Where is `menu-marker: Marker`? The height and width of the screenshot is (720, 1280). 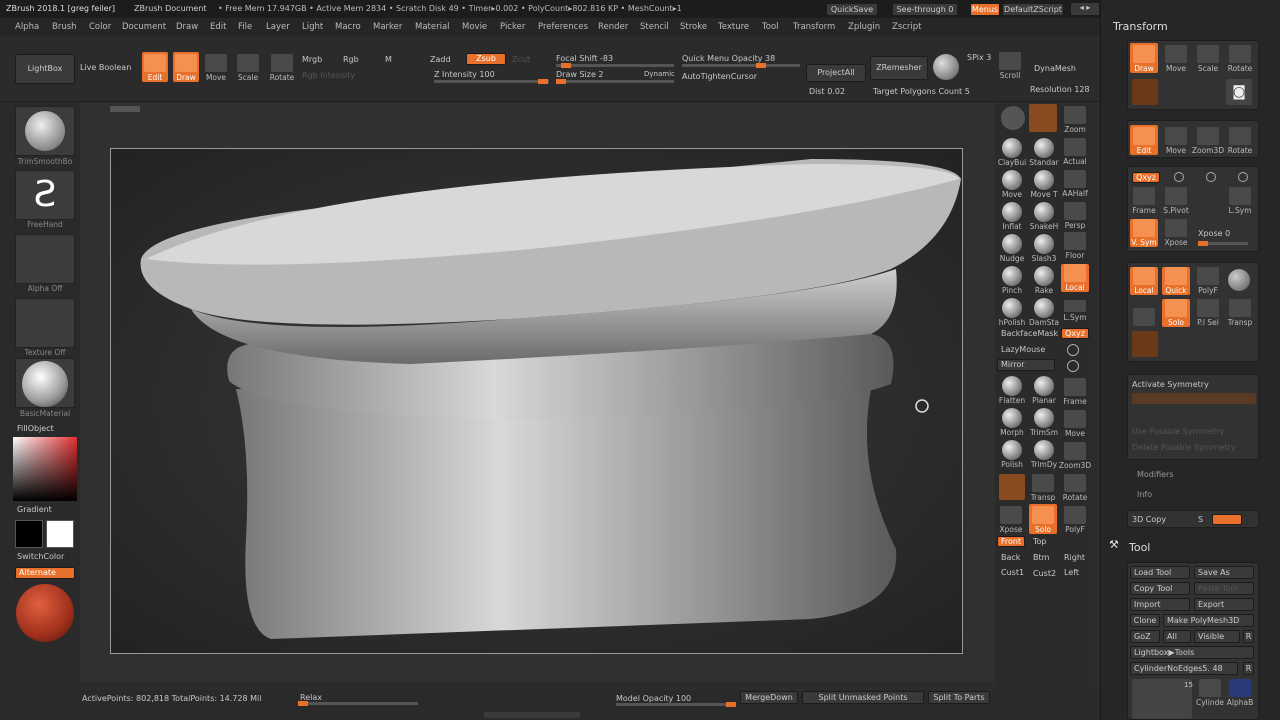 menu-marker: Marker is located at coordinates (387, 27).